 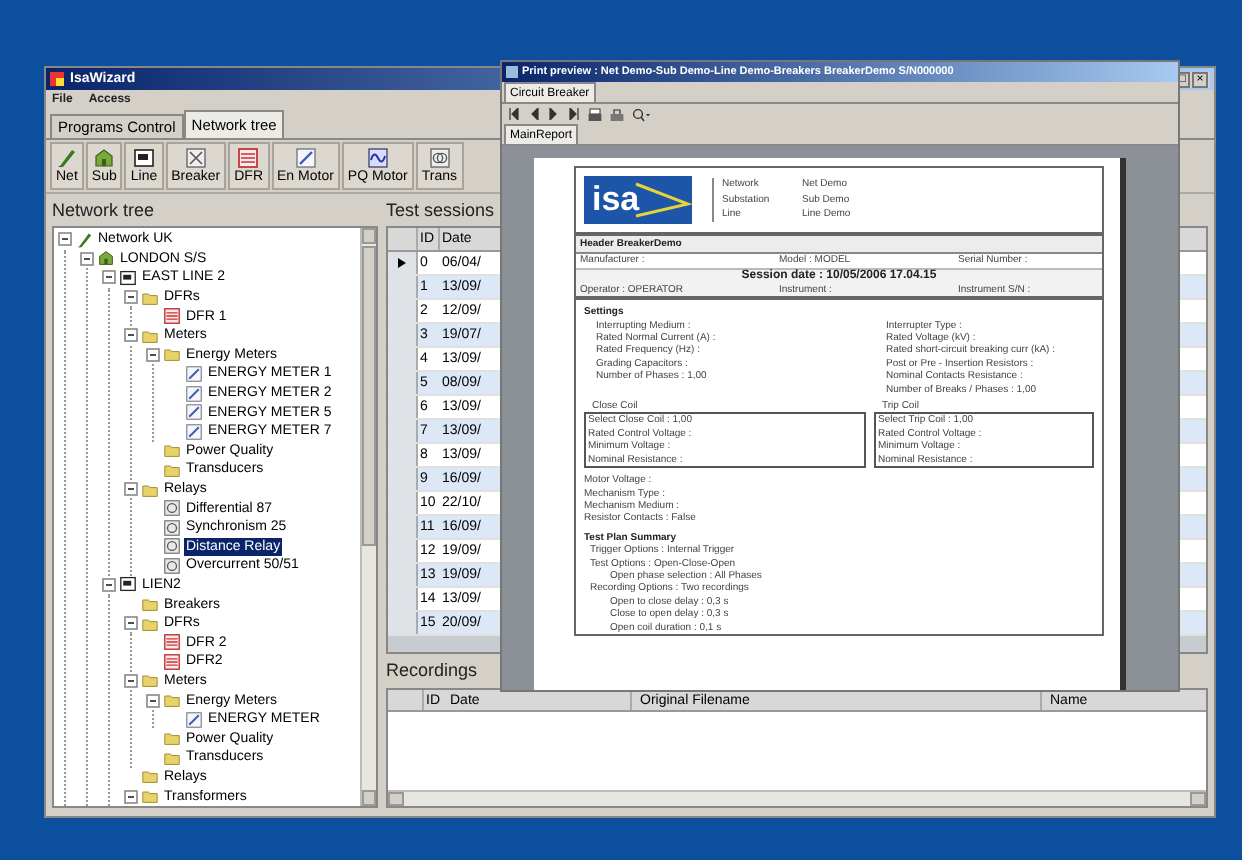 What do you see at coordinates (641, 114) in the screenshot?
I see `zoom-icon` at bounding box center [641, 114].